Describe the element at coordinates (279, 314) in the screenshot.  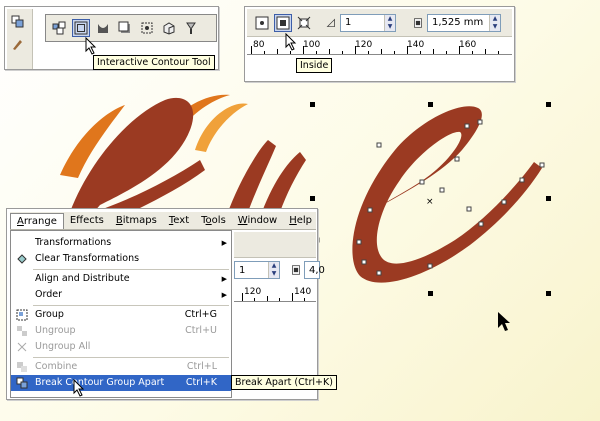
I see `partial-property-bar: 1 ▲ ▼ 4,0 120 140` at that location.